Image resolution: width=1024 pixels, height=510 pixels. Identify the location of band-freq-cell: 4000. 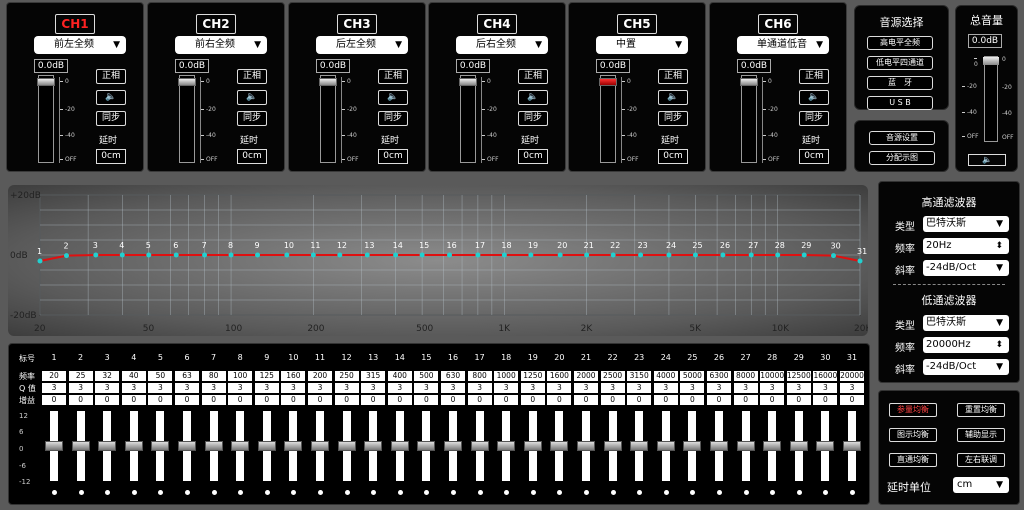
(665, 376).